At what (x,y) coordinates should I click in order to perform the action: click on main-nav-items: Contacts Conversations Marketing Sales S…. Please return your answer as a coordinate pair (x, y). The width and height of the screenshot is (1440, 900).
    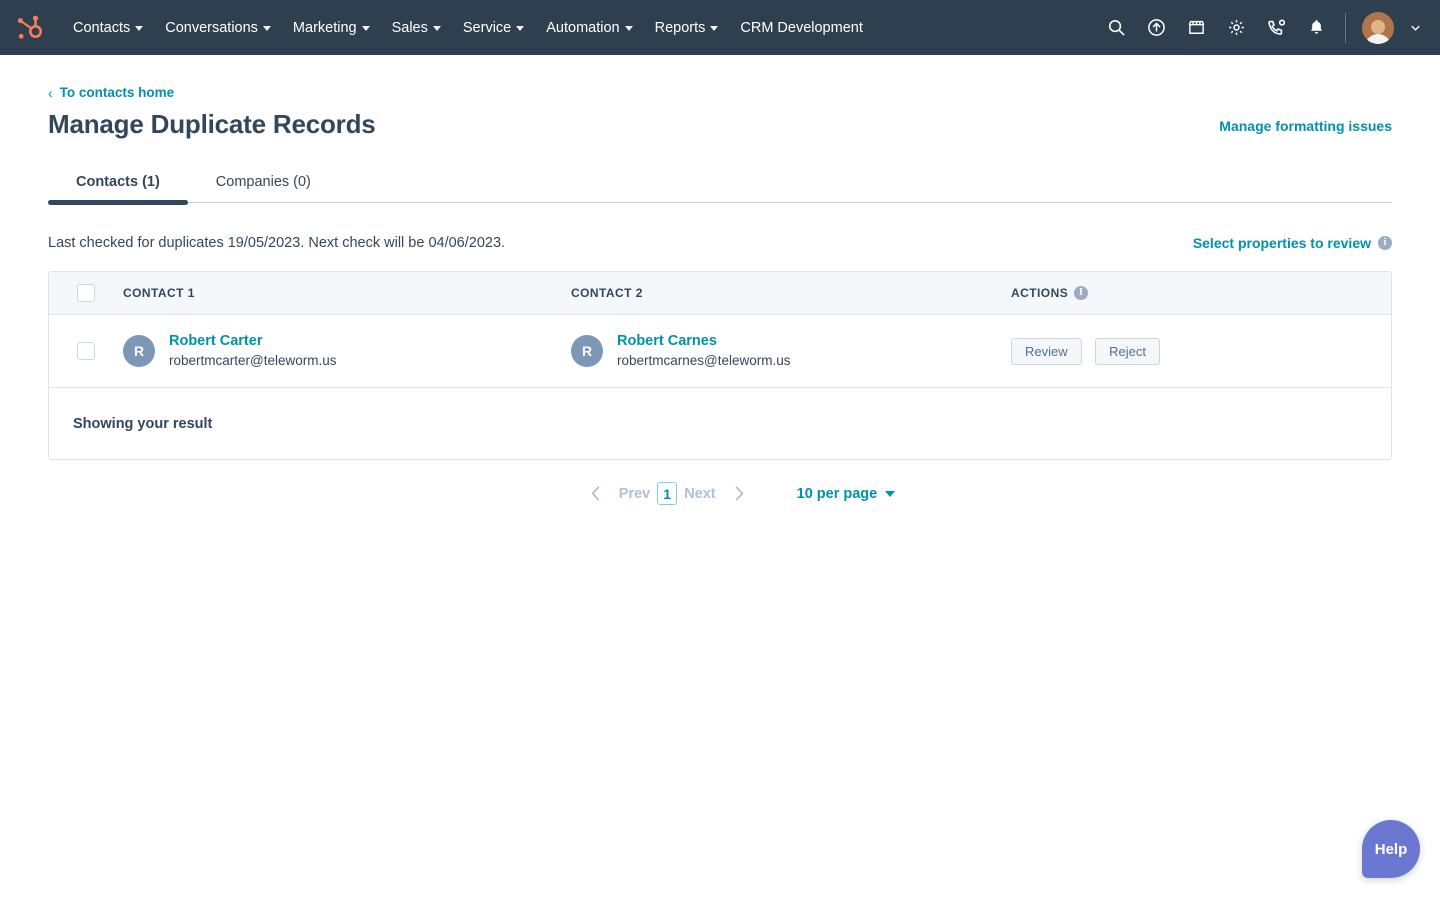
    Looking at the image, I should click on (468, 28).